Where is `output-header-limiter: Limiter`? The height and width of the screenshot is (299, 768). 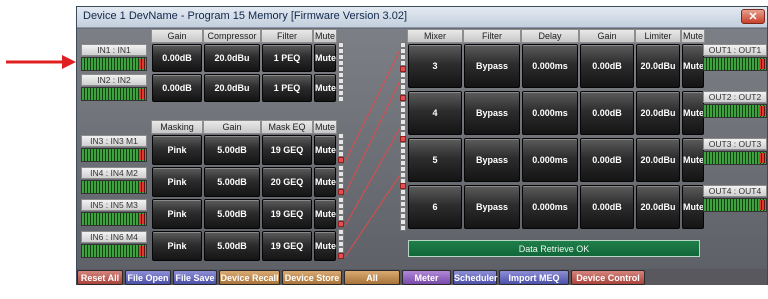 output-header-limiter: Limiter is located at coordinates (658, 36).